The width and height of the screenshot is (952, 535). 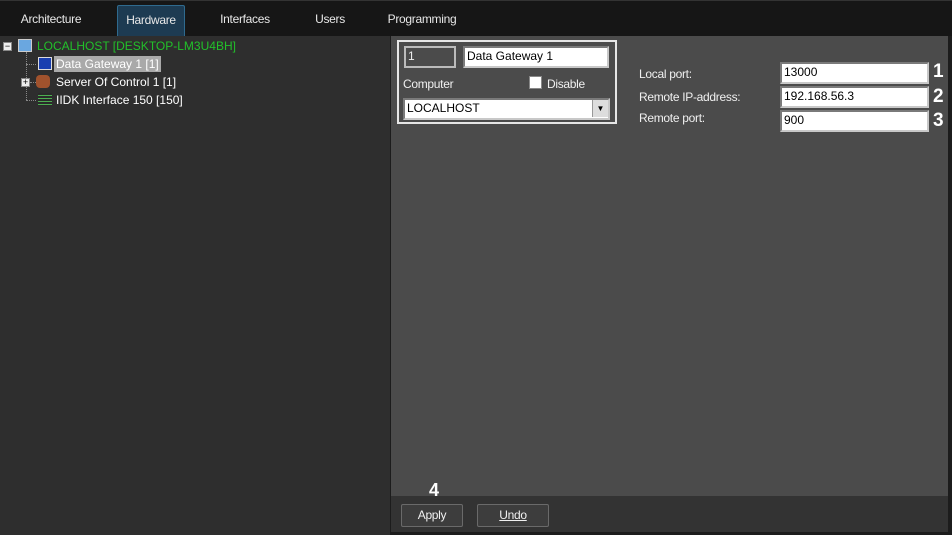 I want to click on local-port-label: Local port:, so click(x=665, y=74).